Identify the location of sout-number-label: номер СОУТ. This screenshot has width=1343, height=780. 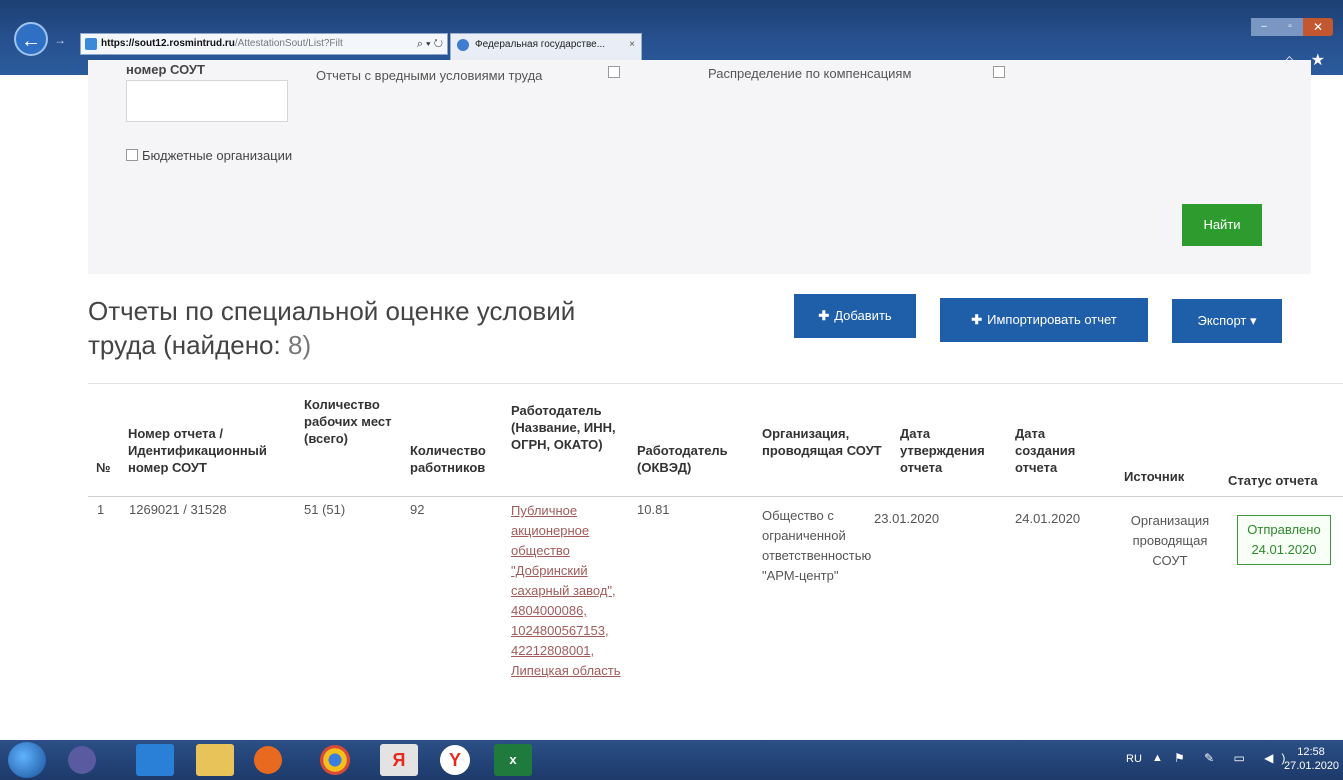
(165, 69).